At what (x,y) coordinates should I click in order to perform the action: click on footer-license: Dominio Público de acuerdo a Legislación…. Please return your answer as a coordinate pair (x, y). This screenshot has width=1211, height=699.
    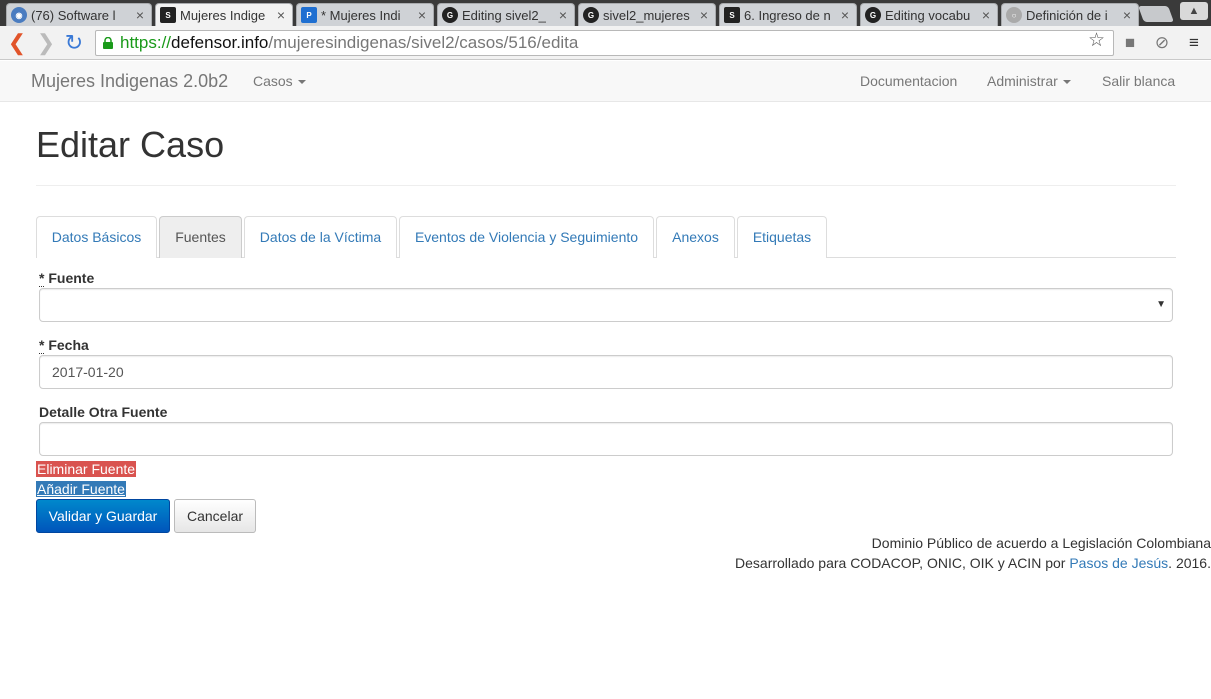
    Looking at the image, I should click on (1041, 543).